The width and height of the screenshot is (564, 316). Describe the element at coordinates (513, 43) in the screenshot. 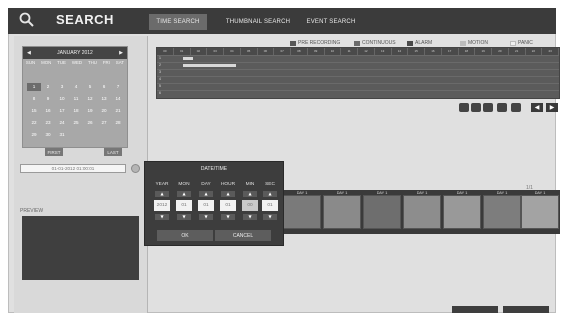

I see `legend-swatch` at that location.